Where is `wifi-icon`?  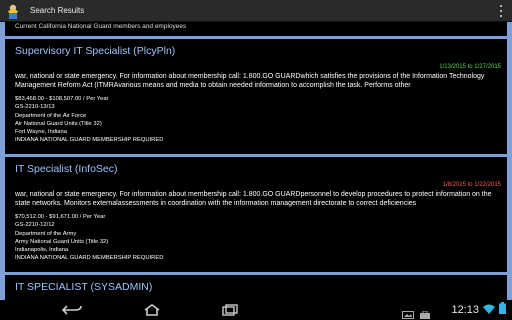 wifi-icon is located at coordinates (489, 310).